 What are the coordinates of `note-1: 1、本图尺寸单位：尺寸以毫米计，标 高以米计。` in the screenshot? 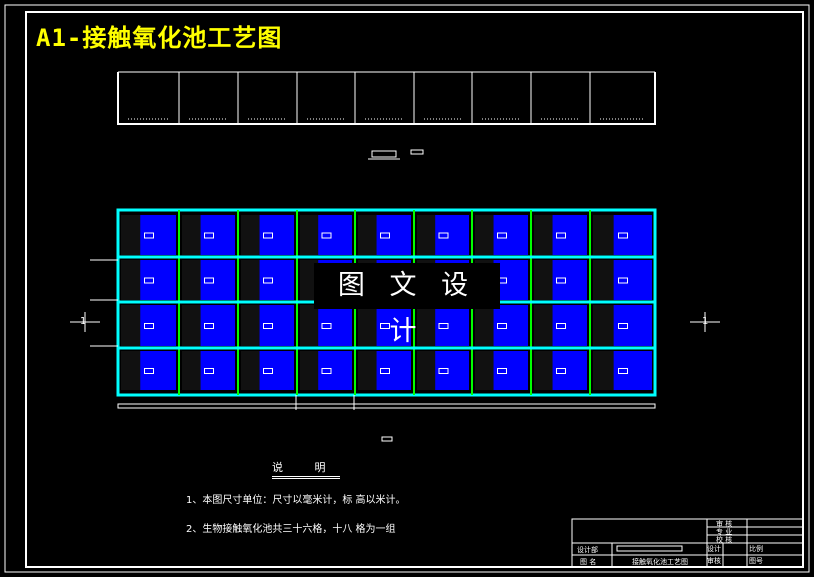 It's located at (296, 500).